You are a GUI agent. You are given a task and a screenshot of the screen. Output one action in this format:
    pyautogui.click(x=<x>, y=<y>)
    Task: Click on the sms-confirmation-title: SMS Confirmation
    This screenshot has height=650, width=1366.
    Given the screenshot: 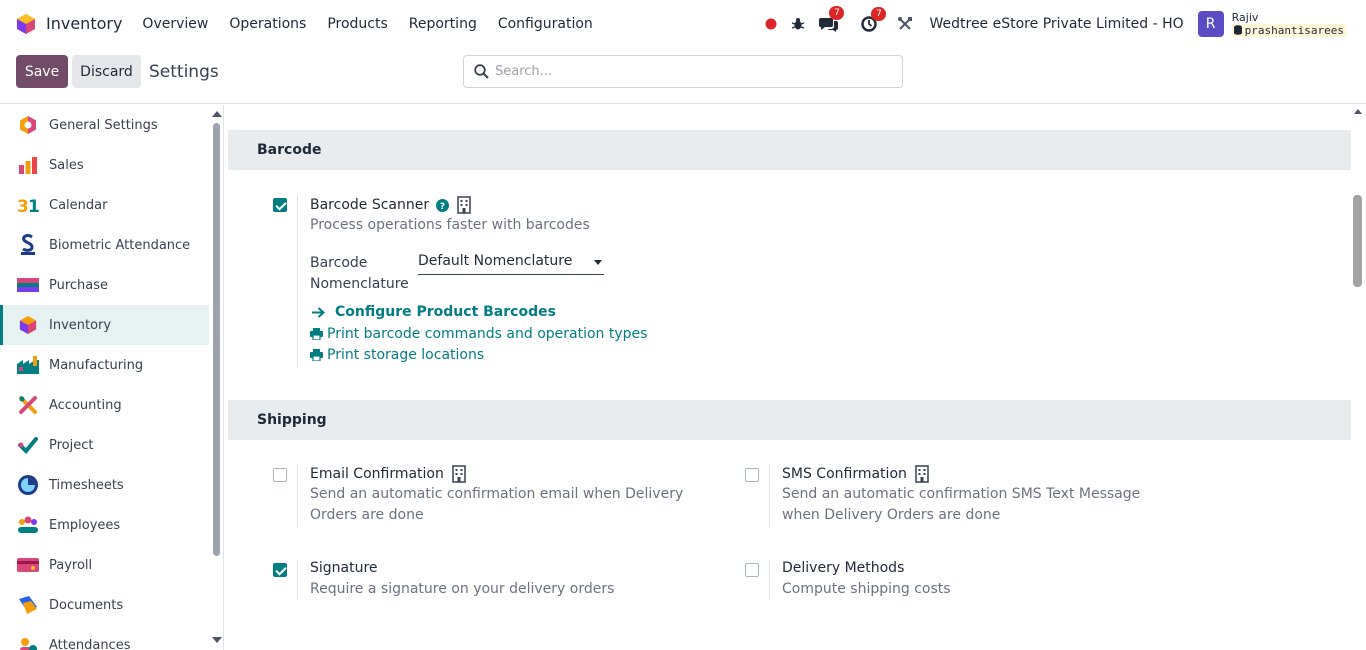 What is the action you would take?
    pyautogui.click(x=855, y=474)
    